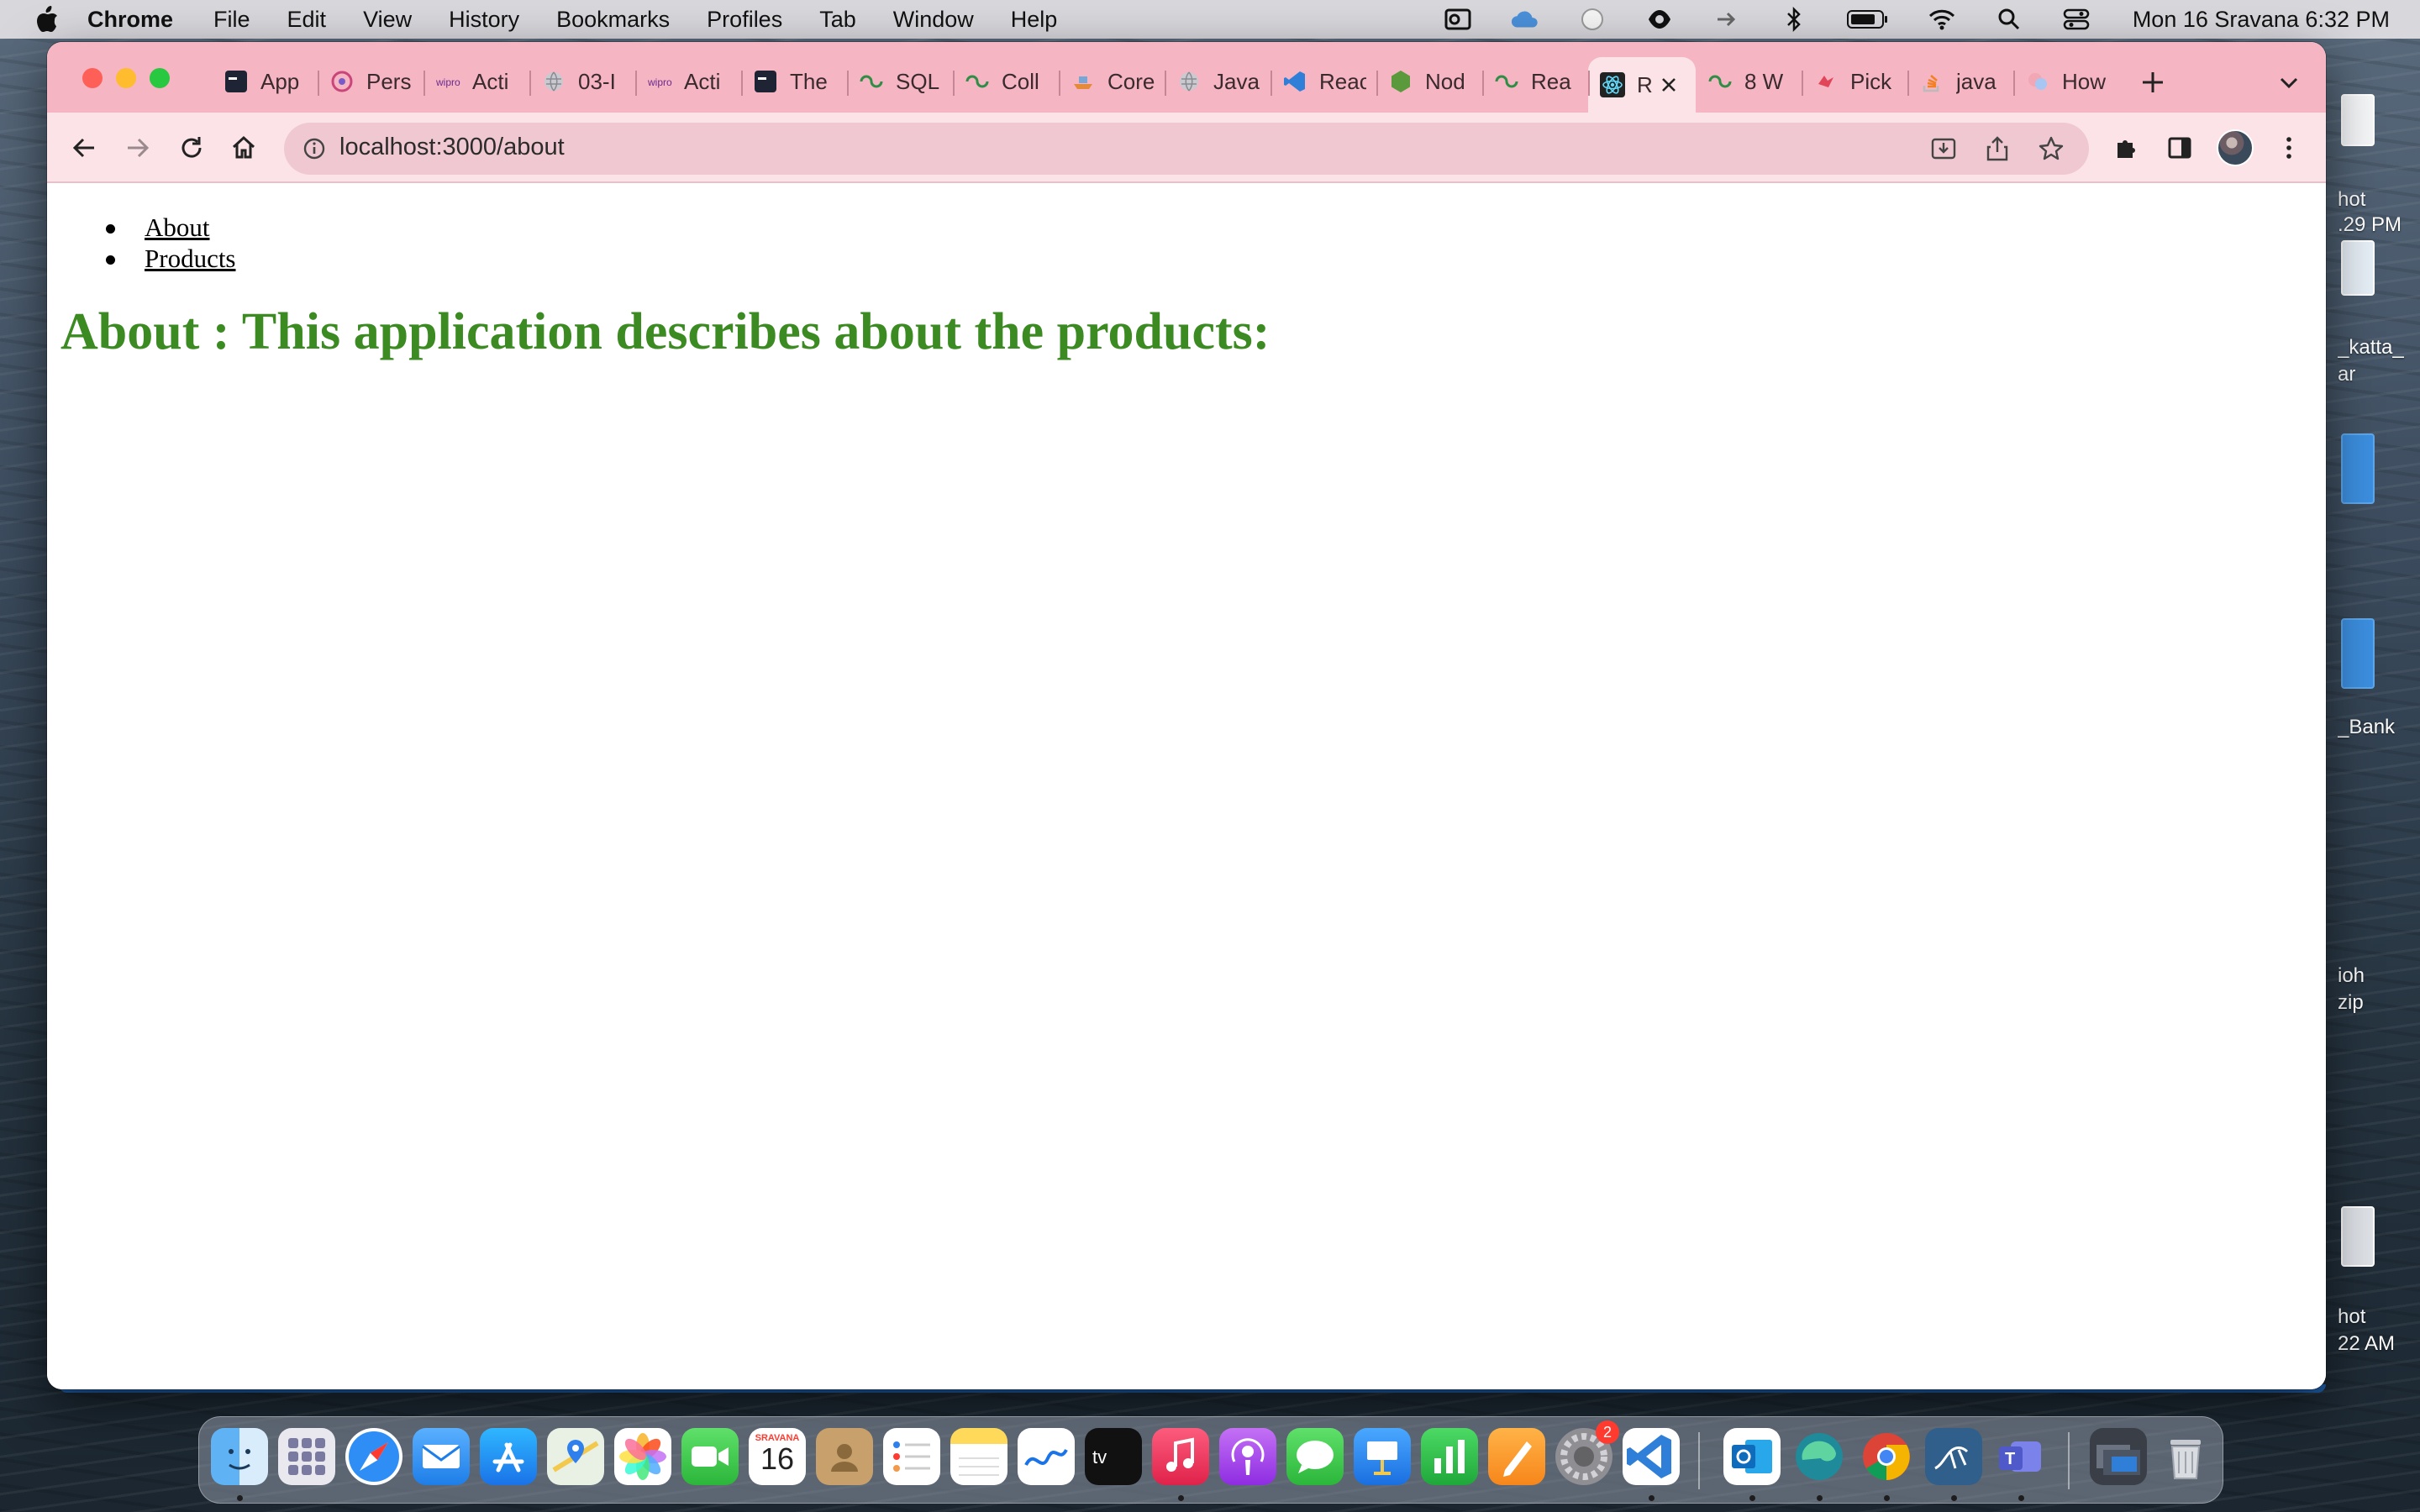 The height and width of the screenshot is (1512, 2420). I want to click on menu-tab: Tab, so click(838, 20).